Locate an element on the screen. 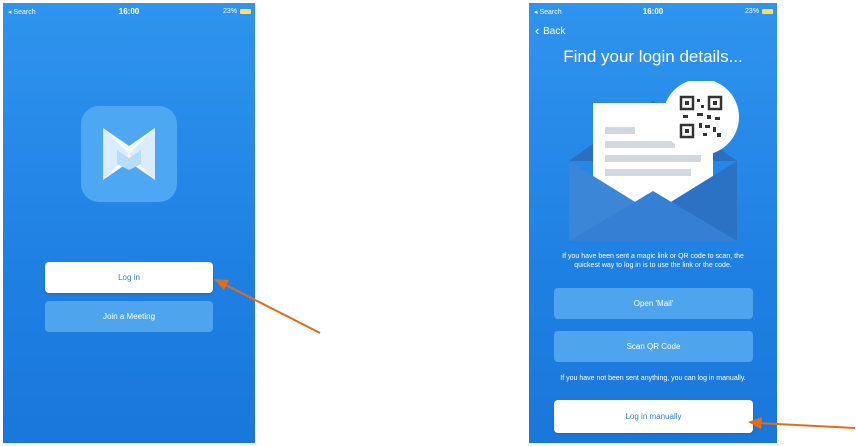  arrow-to-log-in-icon is located at coordinates (267, 306).